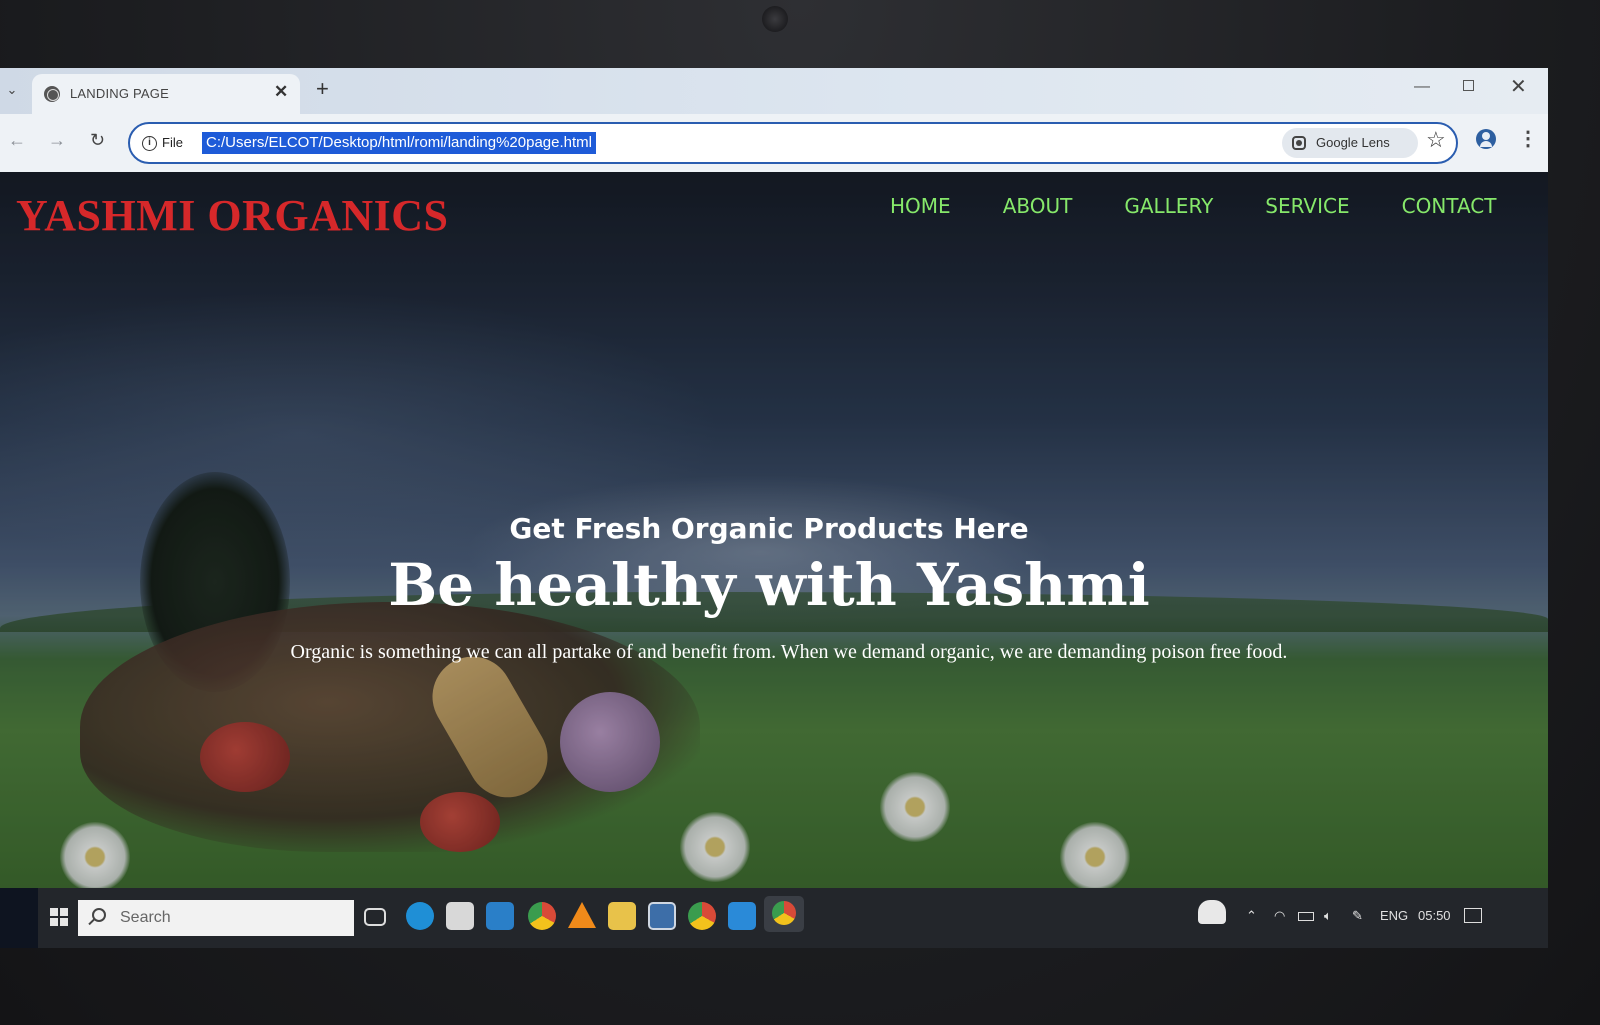 This screenshot has height=1025, width=1600. What do you see at coordinates (1328, 916) in the screenshot?
I see `volume-icon: 🔈︎` at bounding box center [1328, 916].